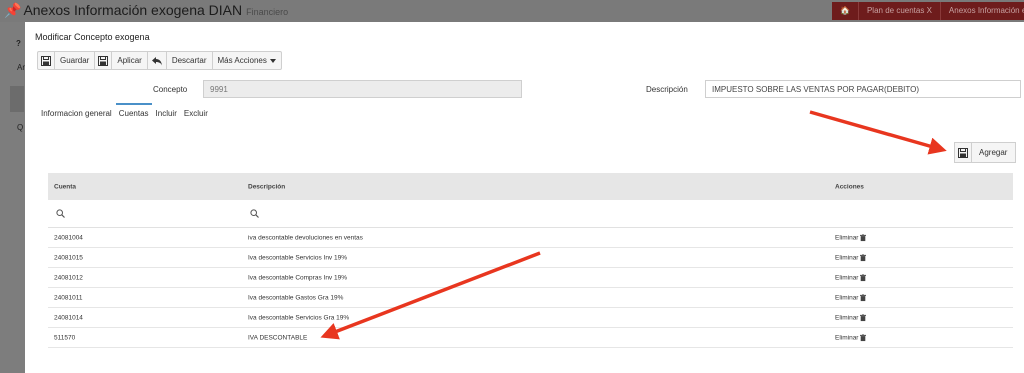 The height and width of the screenshot is (373, 1024). What do you see at coordinates (266, 186) in the screenshot?
I see `header-descripcion: Descripción` at bounding box center [266, 186].